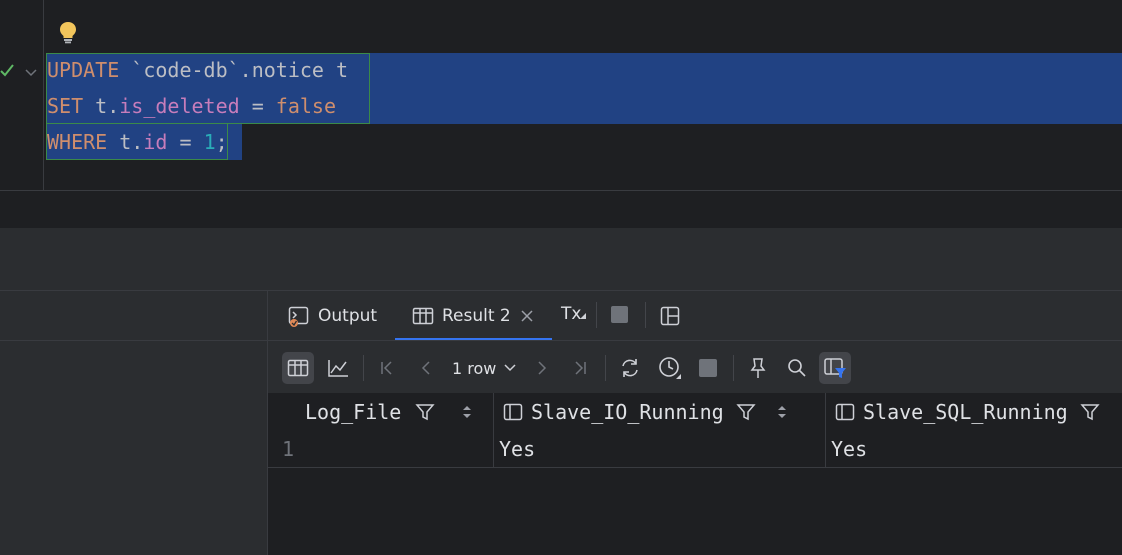  What do you see at coordinates (77, 142) in the screenshot?
I see `sql-keyword: WHERE` at bounding box center [77, 142].